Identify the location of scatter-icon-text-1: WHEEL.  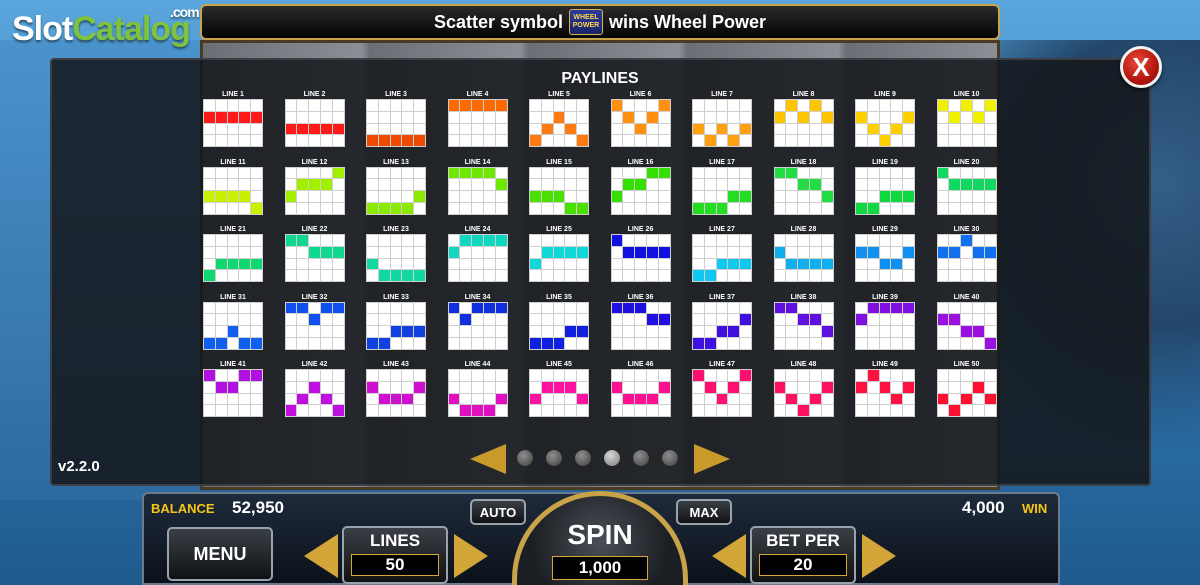
(586, 17).